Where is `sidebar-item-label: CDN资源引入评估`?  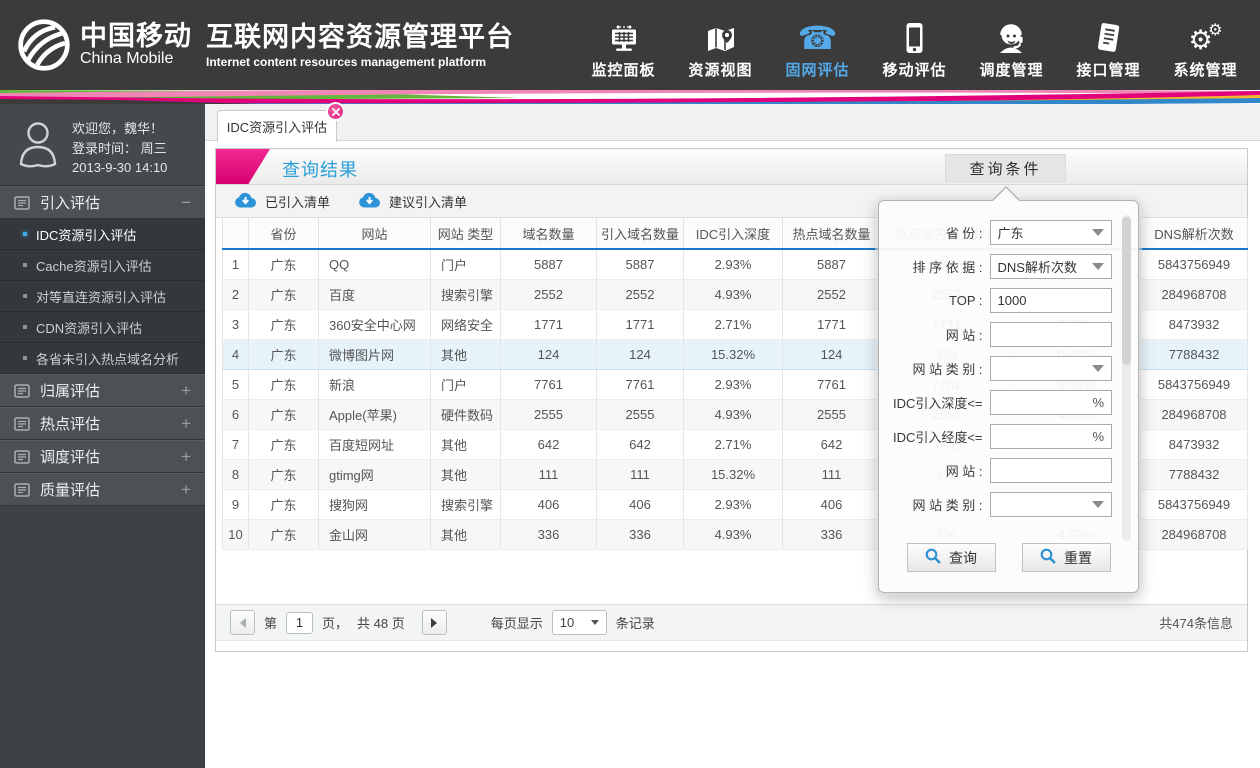
sidebar-item-label: CDN资源引入评估 is located at coordinates (89, 328).